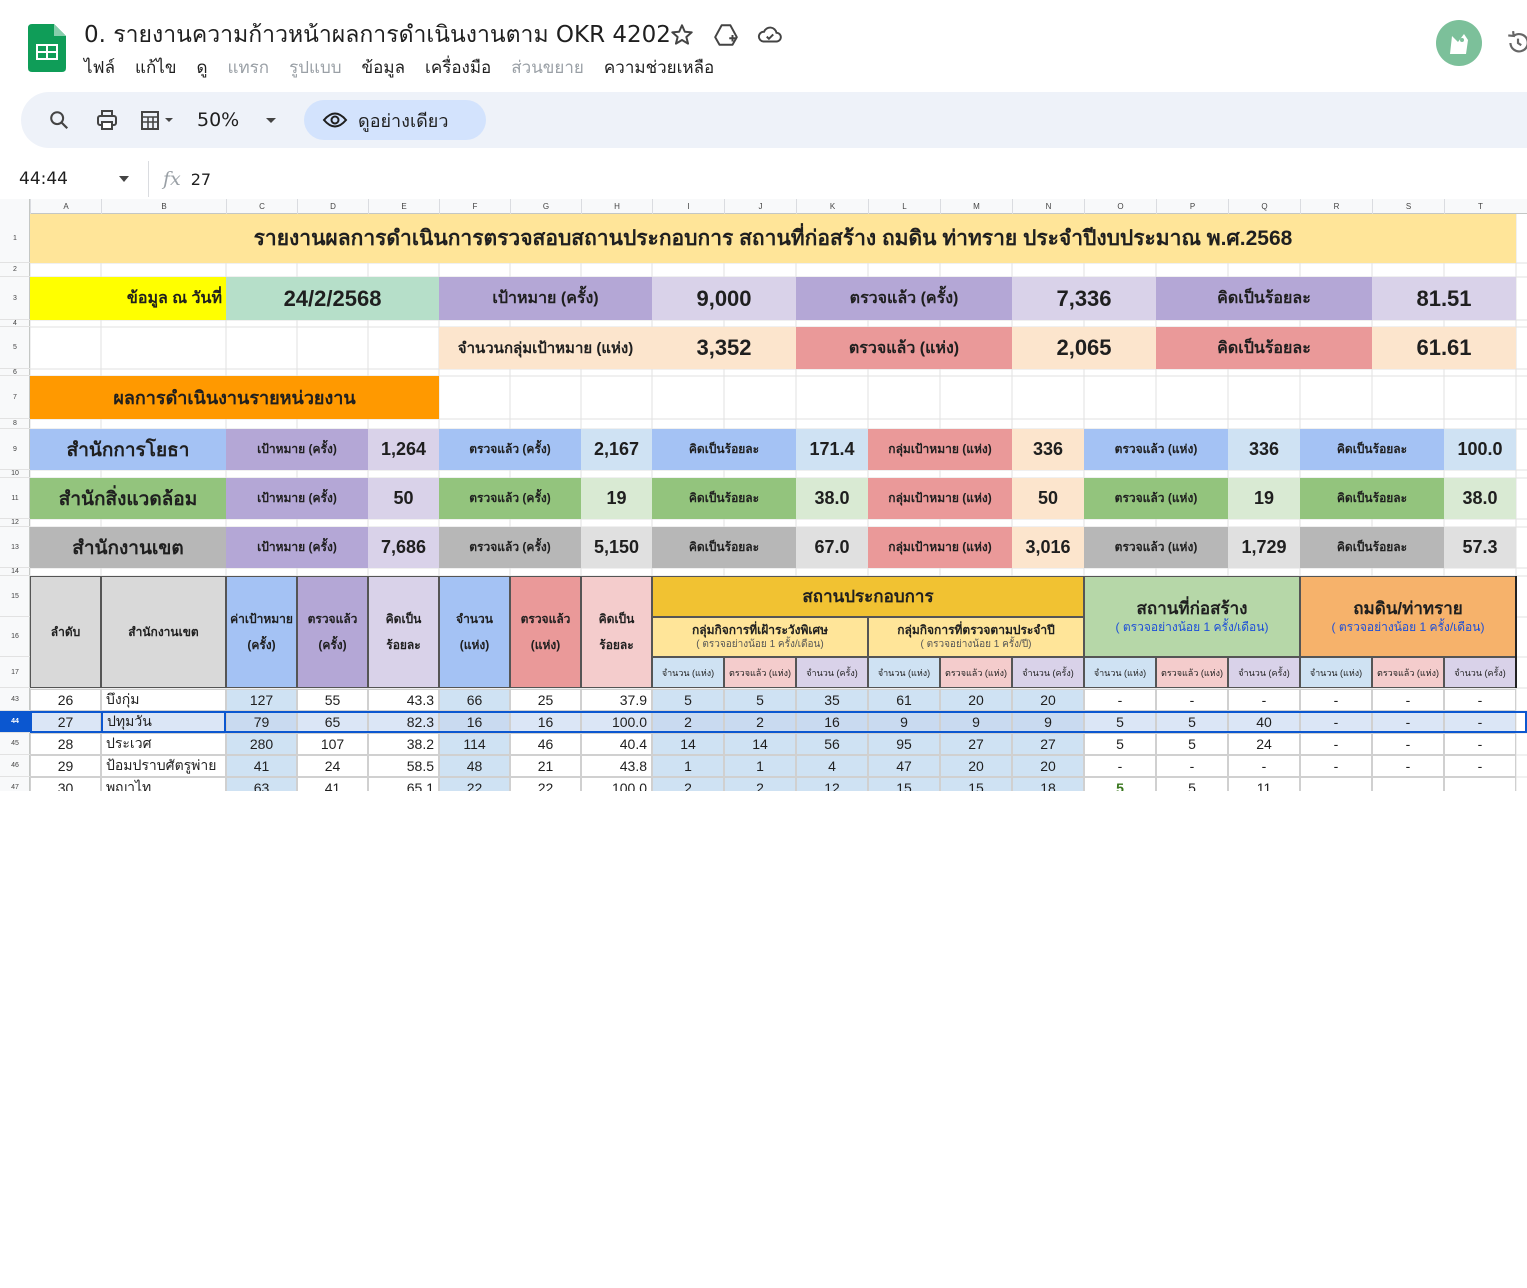 The width and height of the screenshot is (1527, 1288). What do you see at coordinates (545, 784) in the screenshot?
I see `table-cell: 22` at bounding box center [545, 784].